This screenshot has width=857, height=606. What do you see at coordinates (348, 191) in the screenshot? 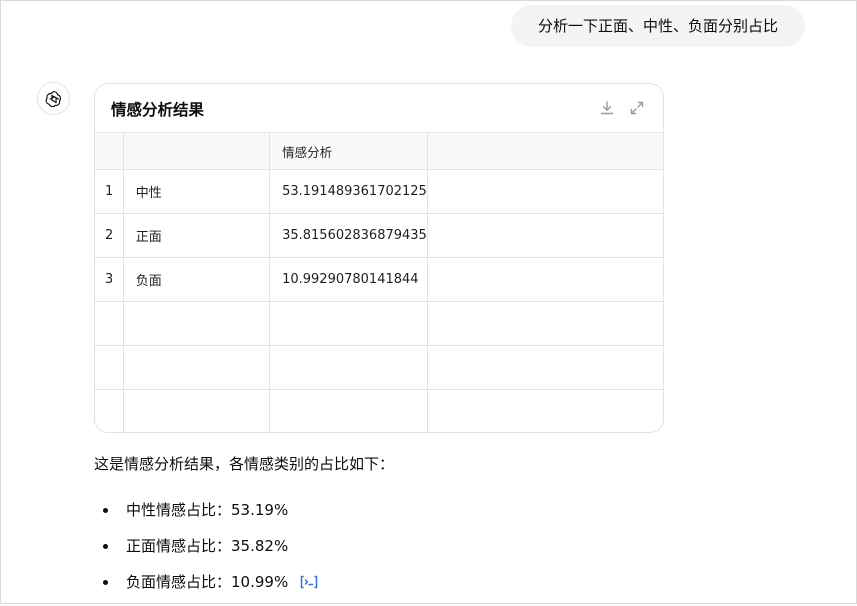
I see `row-value: 53.191489361702125` at bounding box center [348, 191].